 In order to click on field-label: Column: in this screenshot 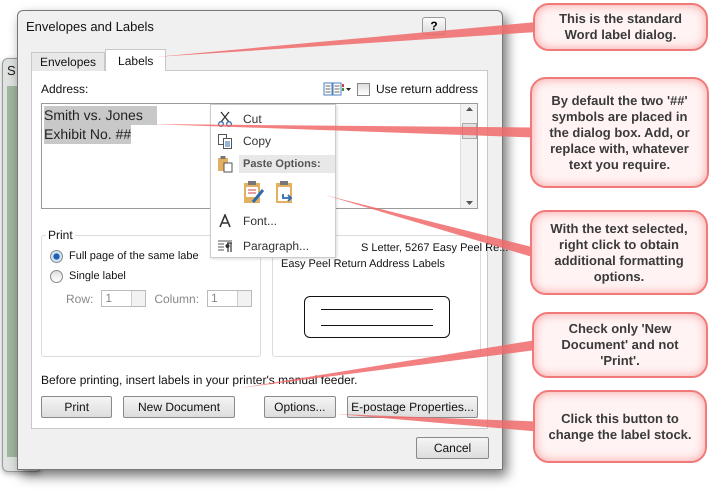, I will do `click(177, 299)`.